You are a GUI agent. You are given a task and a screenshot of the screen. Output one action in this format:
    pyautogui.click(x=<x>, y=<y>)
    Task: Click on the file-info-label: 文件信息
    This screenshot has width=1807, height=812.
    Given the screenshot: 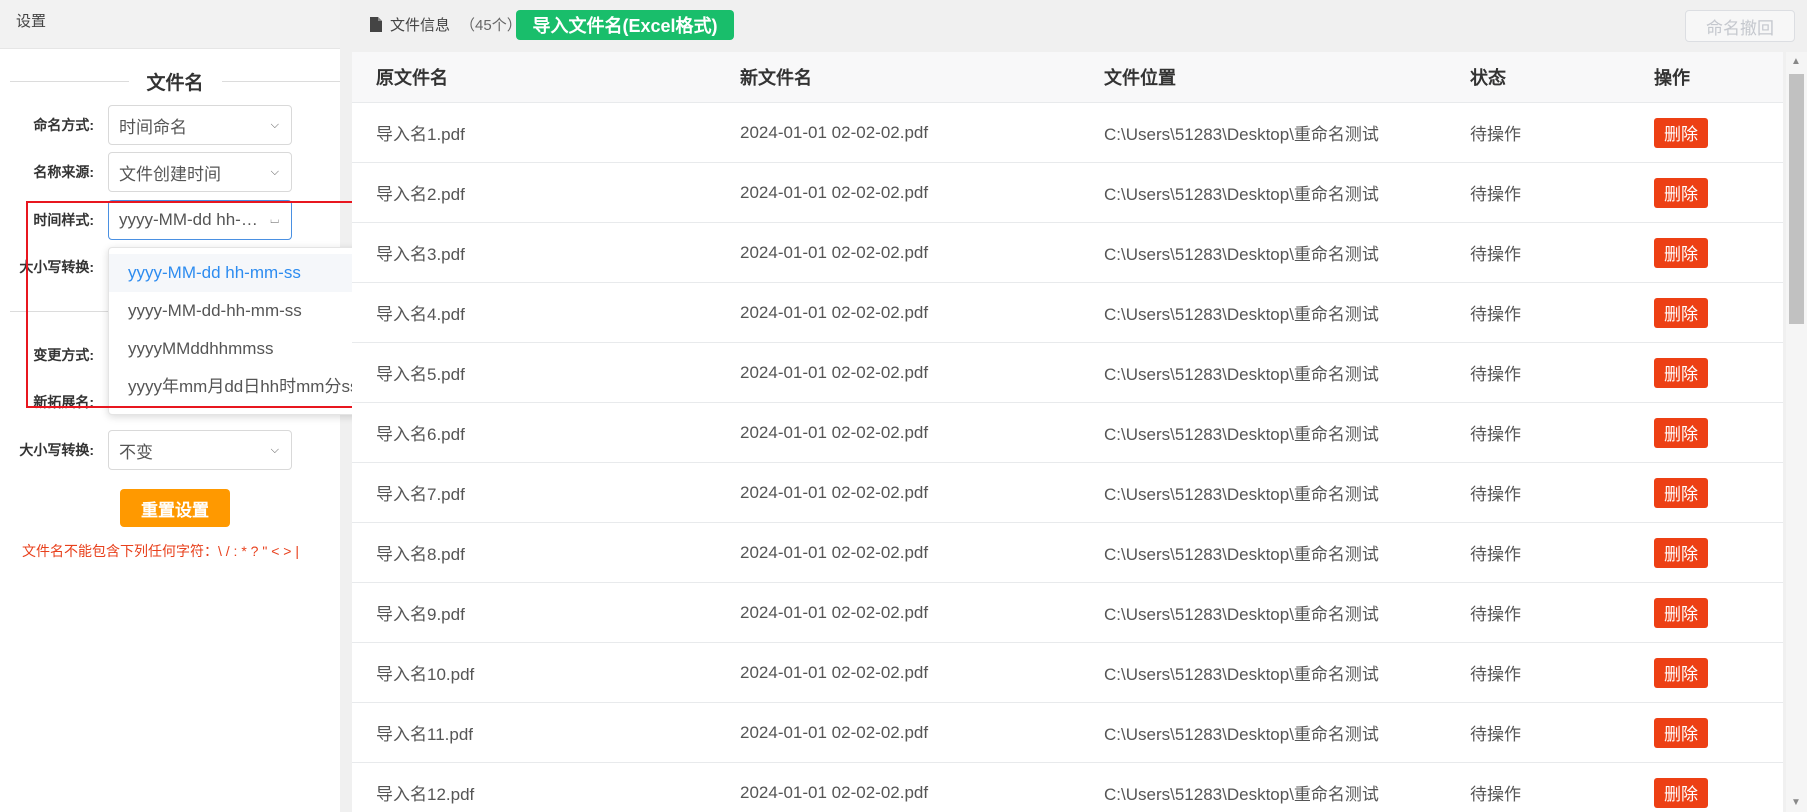 What is the action you would take?
    pyautogui.click(x=420, y=25)
    